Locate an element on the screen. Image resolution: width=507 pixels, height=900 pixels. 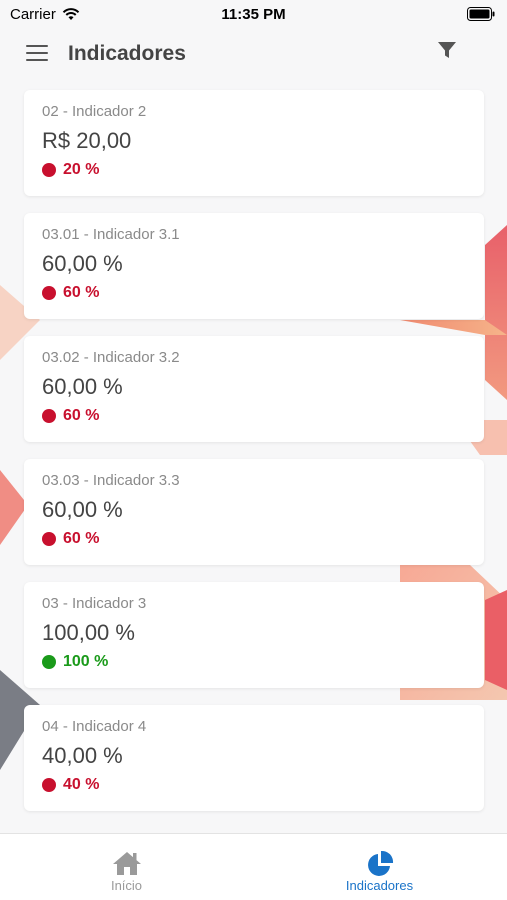
indicator-name: 04 - Indicador 4 is located at coordinates (94, 726).